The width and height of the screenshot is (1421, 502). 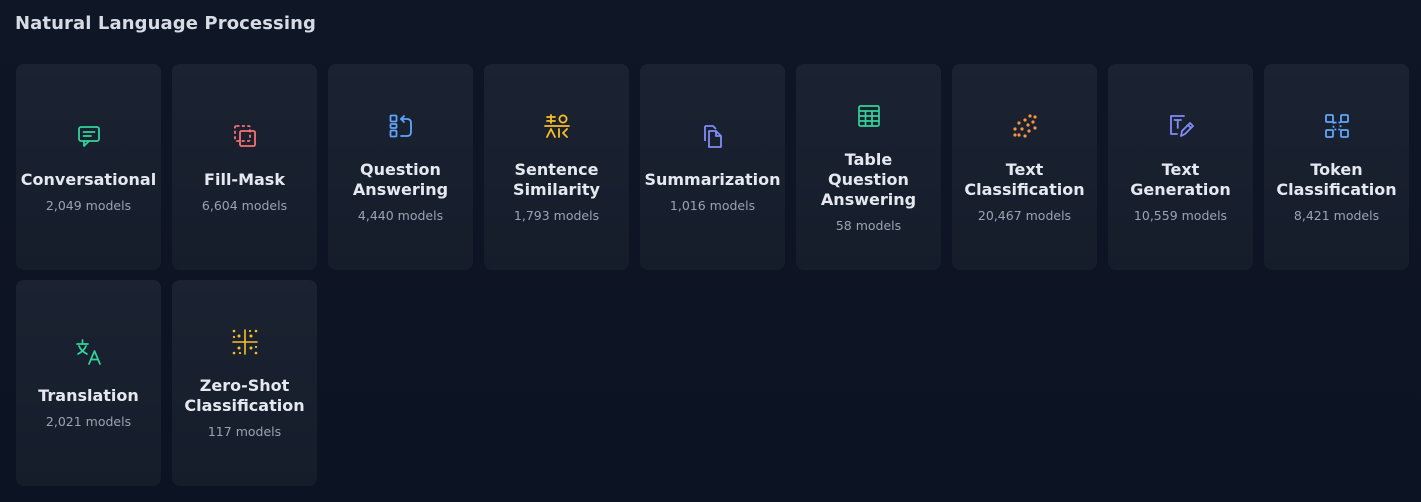 What do you see at coordinates (1180, 179) in the screenshot?
I see `task-label: Text Generation` at bounding box center [1180, 179].